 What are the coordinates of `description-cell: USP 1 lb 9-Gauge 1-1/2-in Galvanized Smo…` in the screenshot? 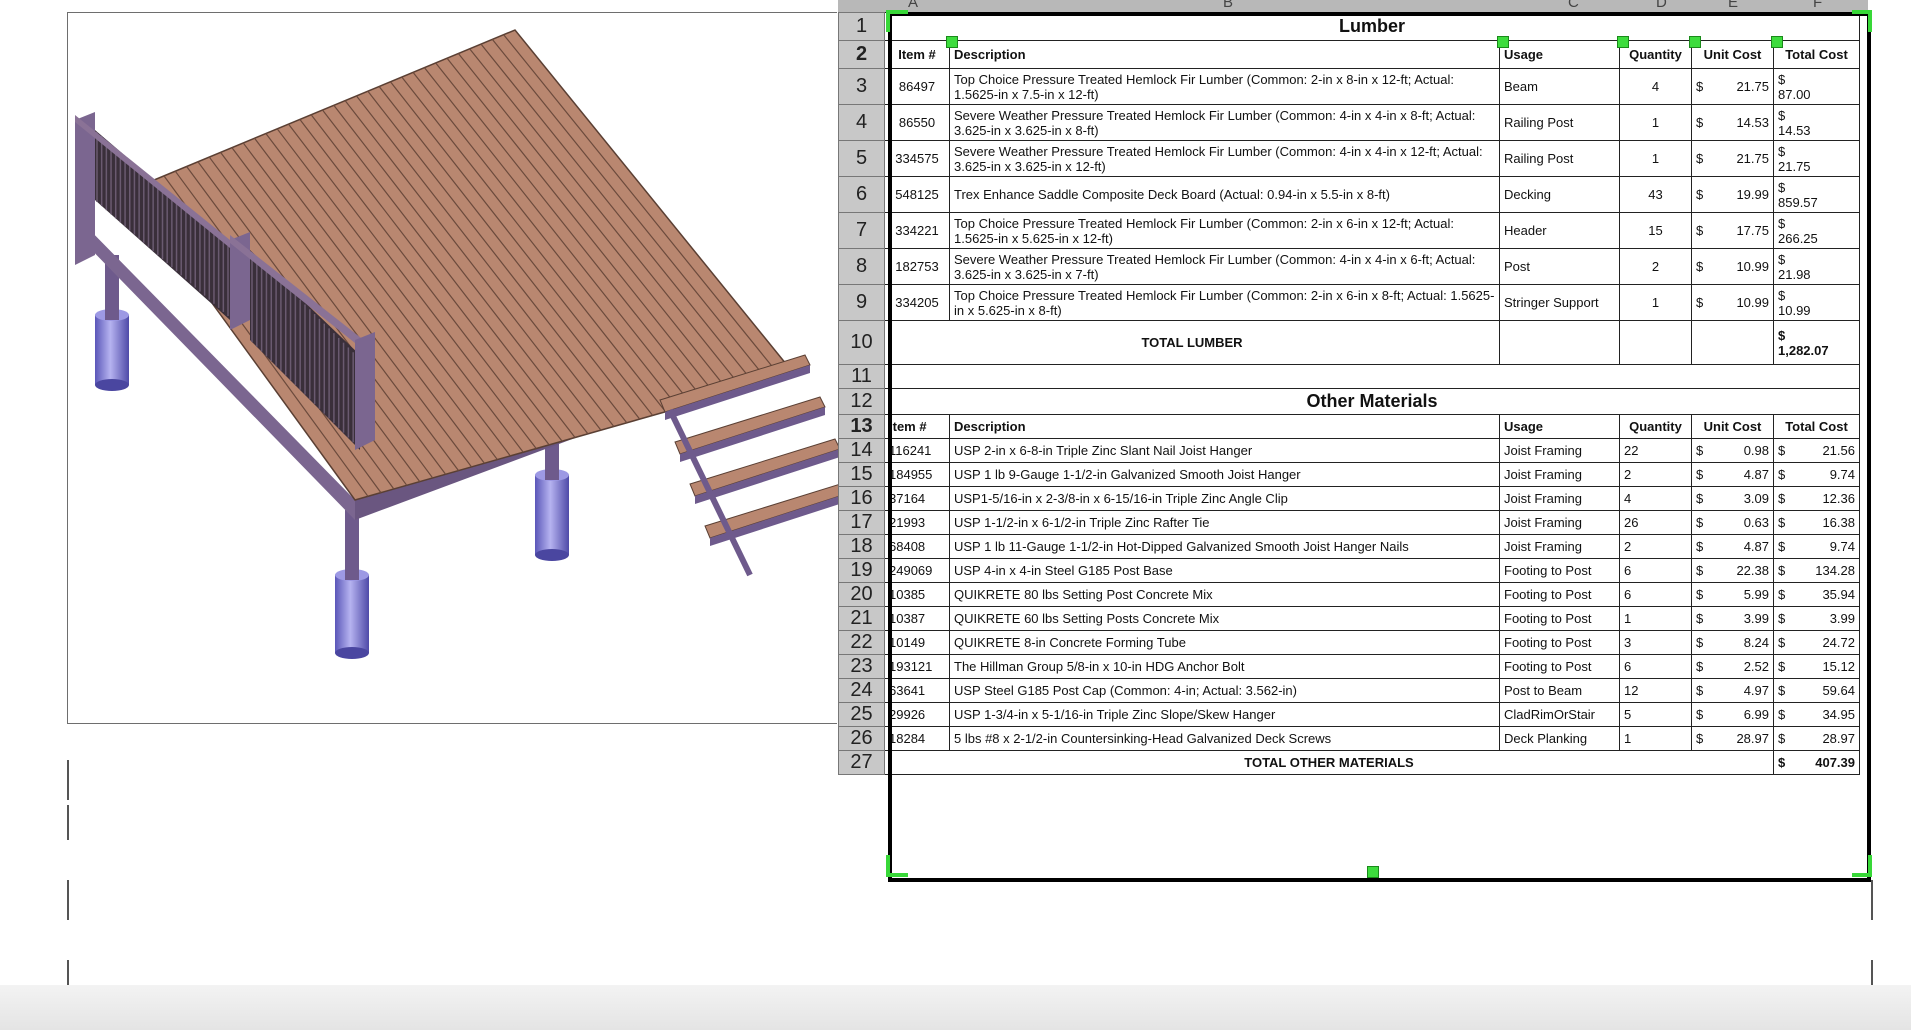 It's located at (1224, 474).